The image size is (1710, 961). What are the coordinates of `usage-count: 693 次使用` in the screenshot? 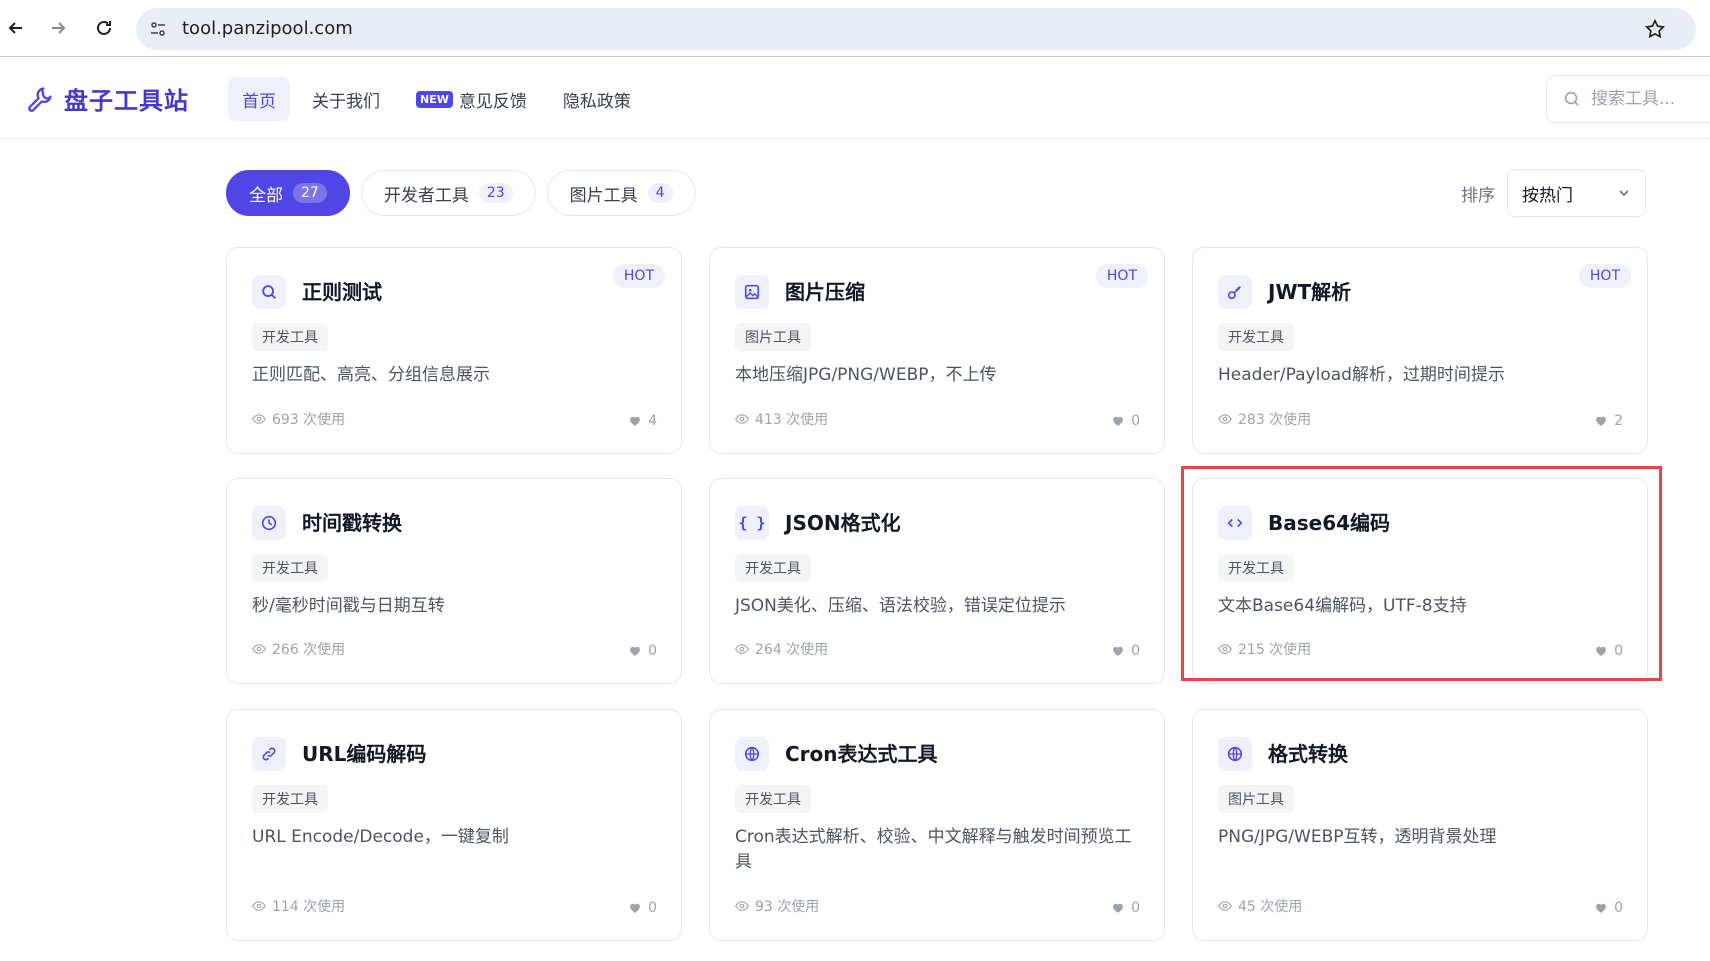 It's located at (298, 419).